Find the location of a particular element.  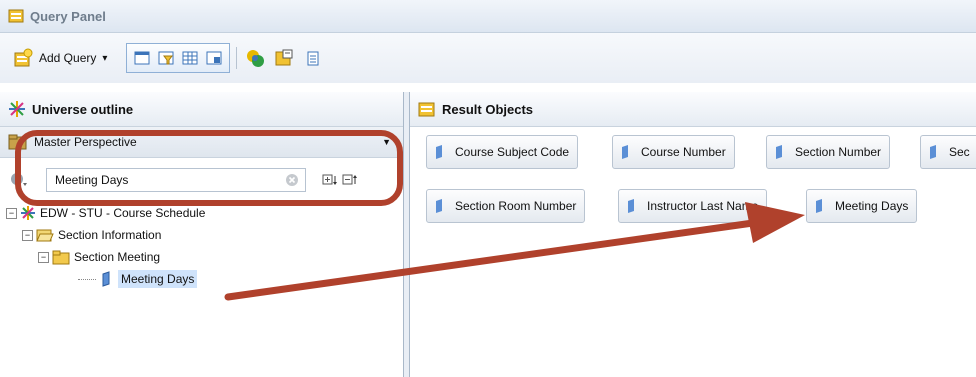

result-objects-view-button is located at coordinates (142, 58).